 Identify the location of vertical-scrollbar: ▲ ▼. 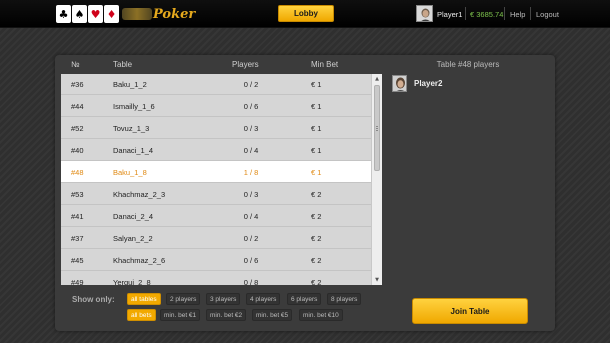
(376, 179).